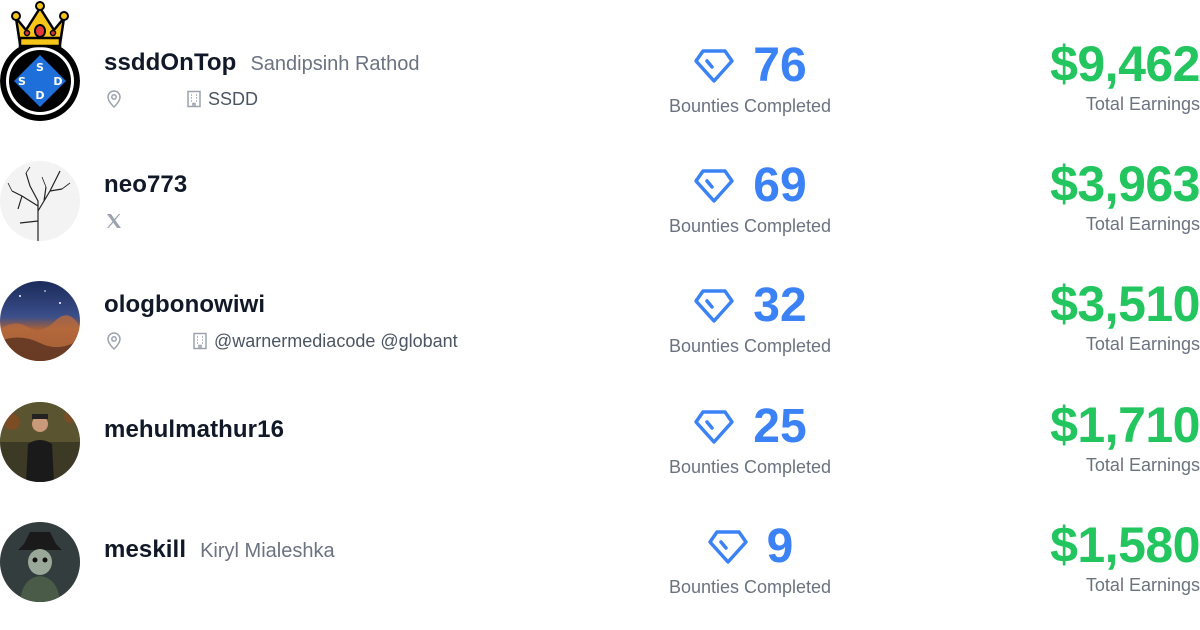  What do you see at coordinates (1125, 64) in the screenshot?
I see `total-earnings: $9,462` at bounding box center [1125, 64].